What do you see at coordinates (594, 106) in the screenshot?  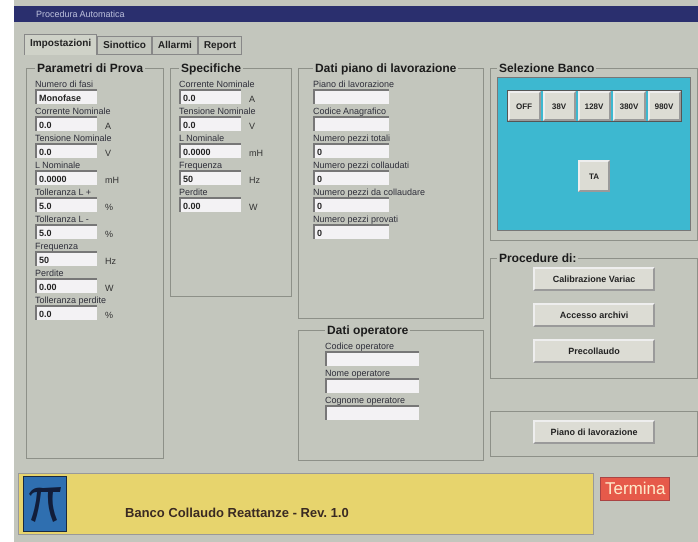 I see `voltage-button: 128V` at bounding box center [594, 106].